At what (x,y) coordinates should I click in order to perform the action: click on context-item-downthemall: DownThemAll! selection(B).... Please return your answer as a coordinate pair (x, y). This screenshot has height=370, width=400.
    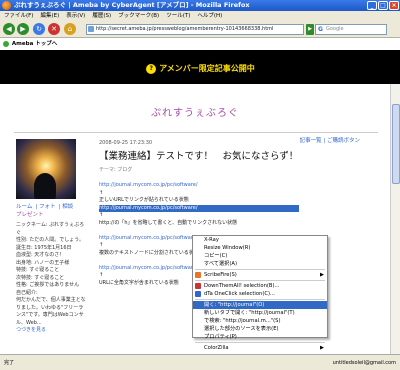
    Looking at the image, I should click on (260, 286).